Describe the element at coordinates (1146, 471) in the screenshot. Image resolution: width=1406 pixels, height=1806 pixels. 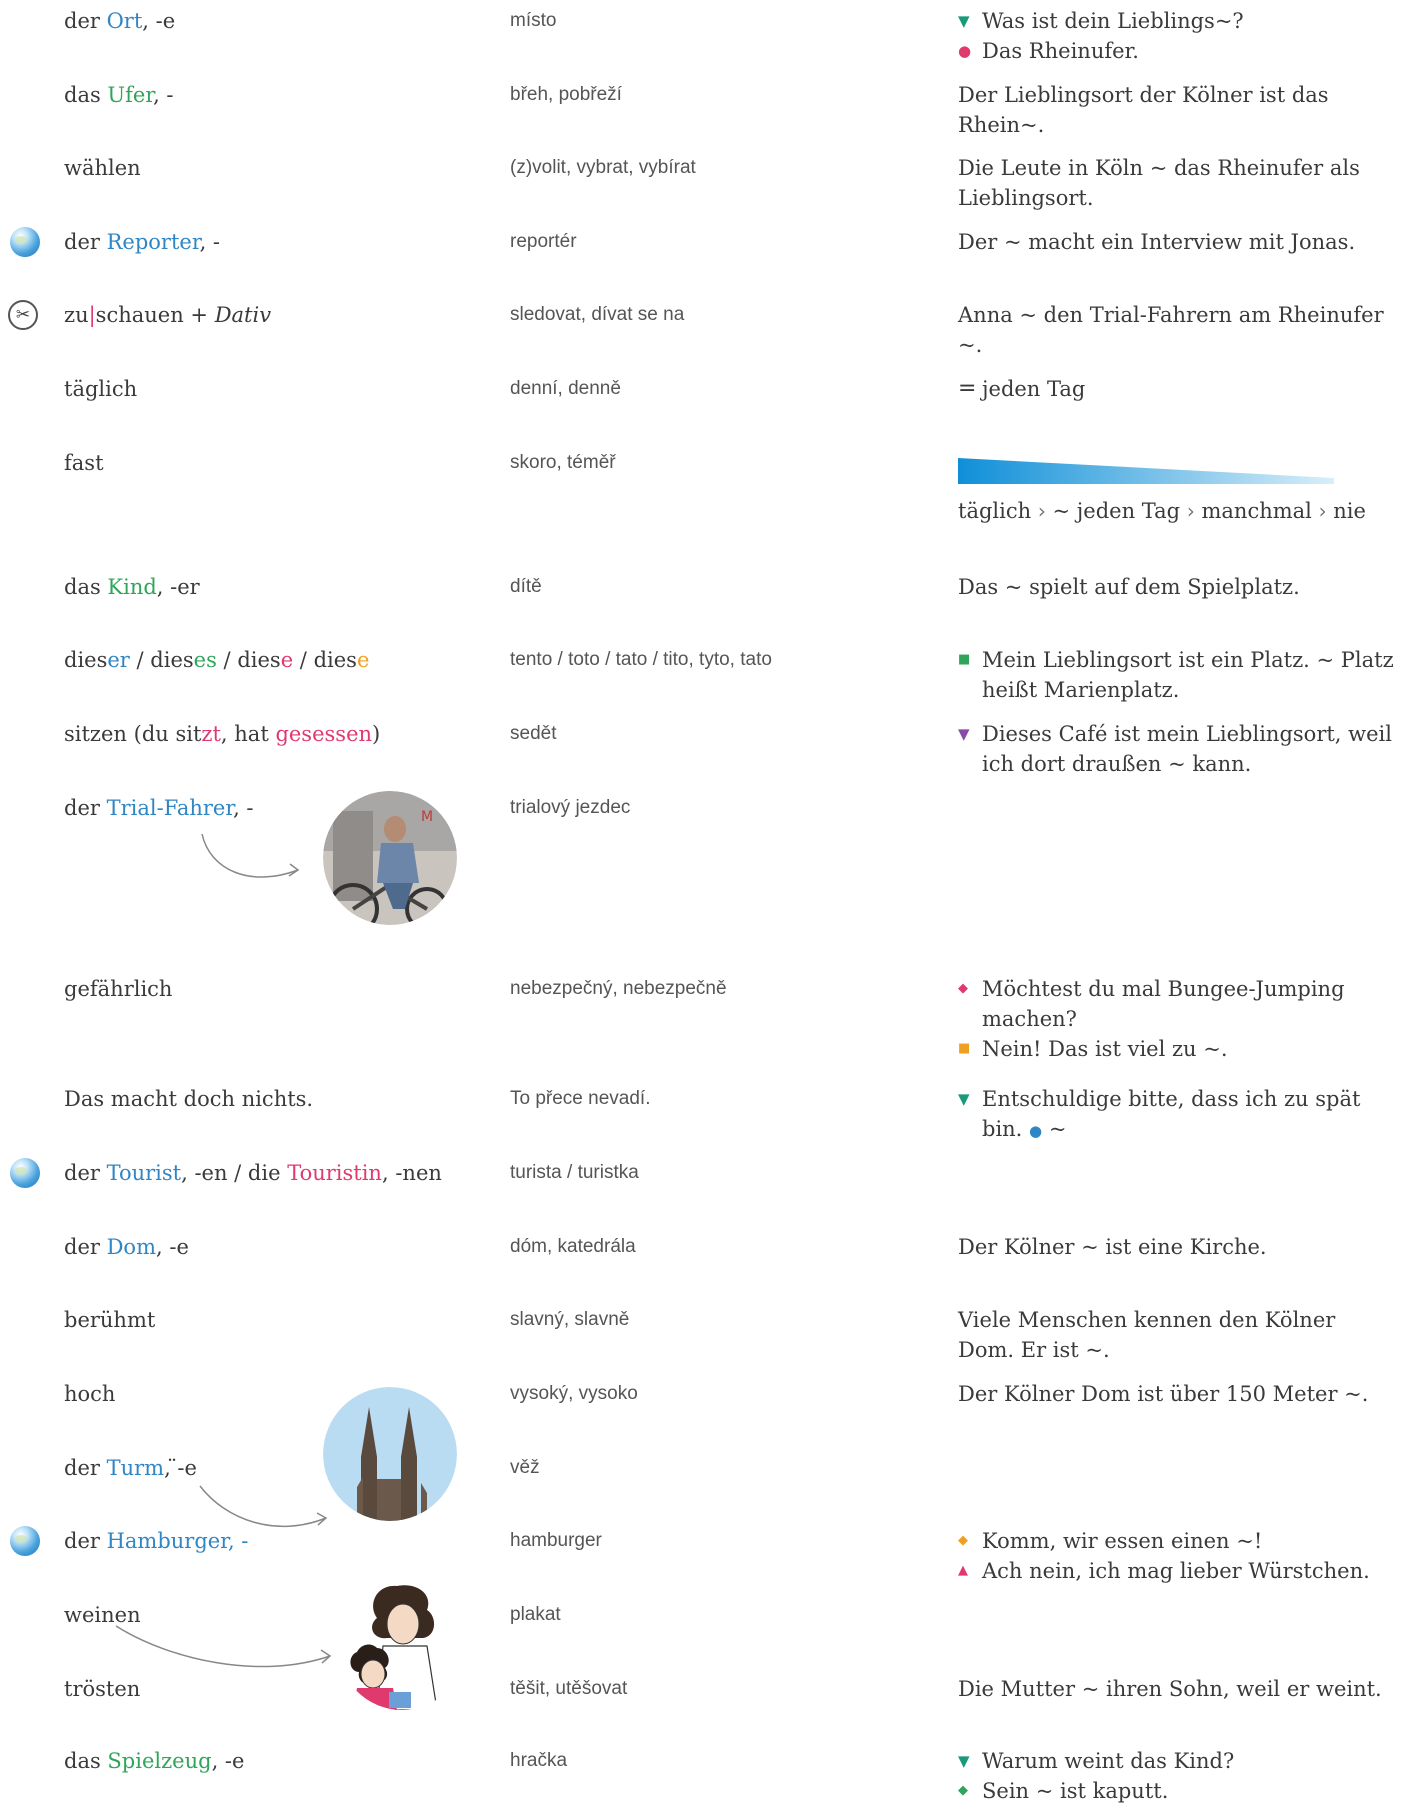
I see `frequency-gradient-bar` at that location.